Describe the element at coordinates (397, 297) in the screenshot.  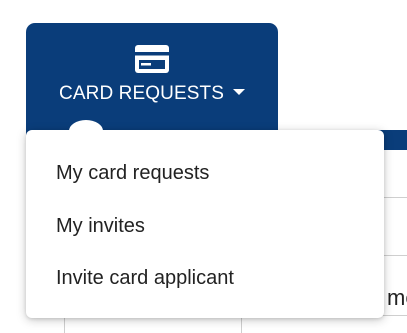
I see `table-cell-text: me` at that location.